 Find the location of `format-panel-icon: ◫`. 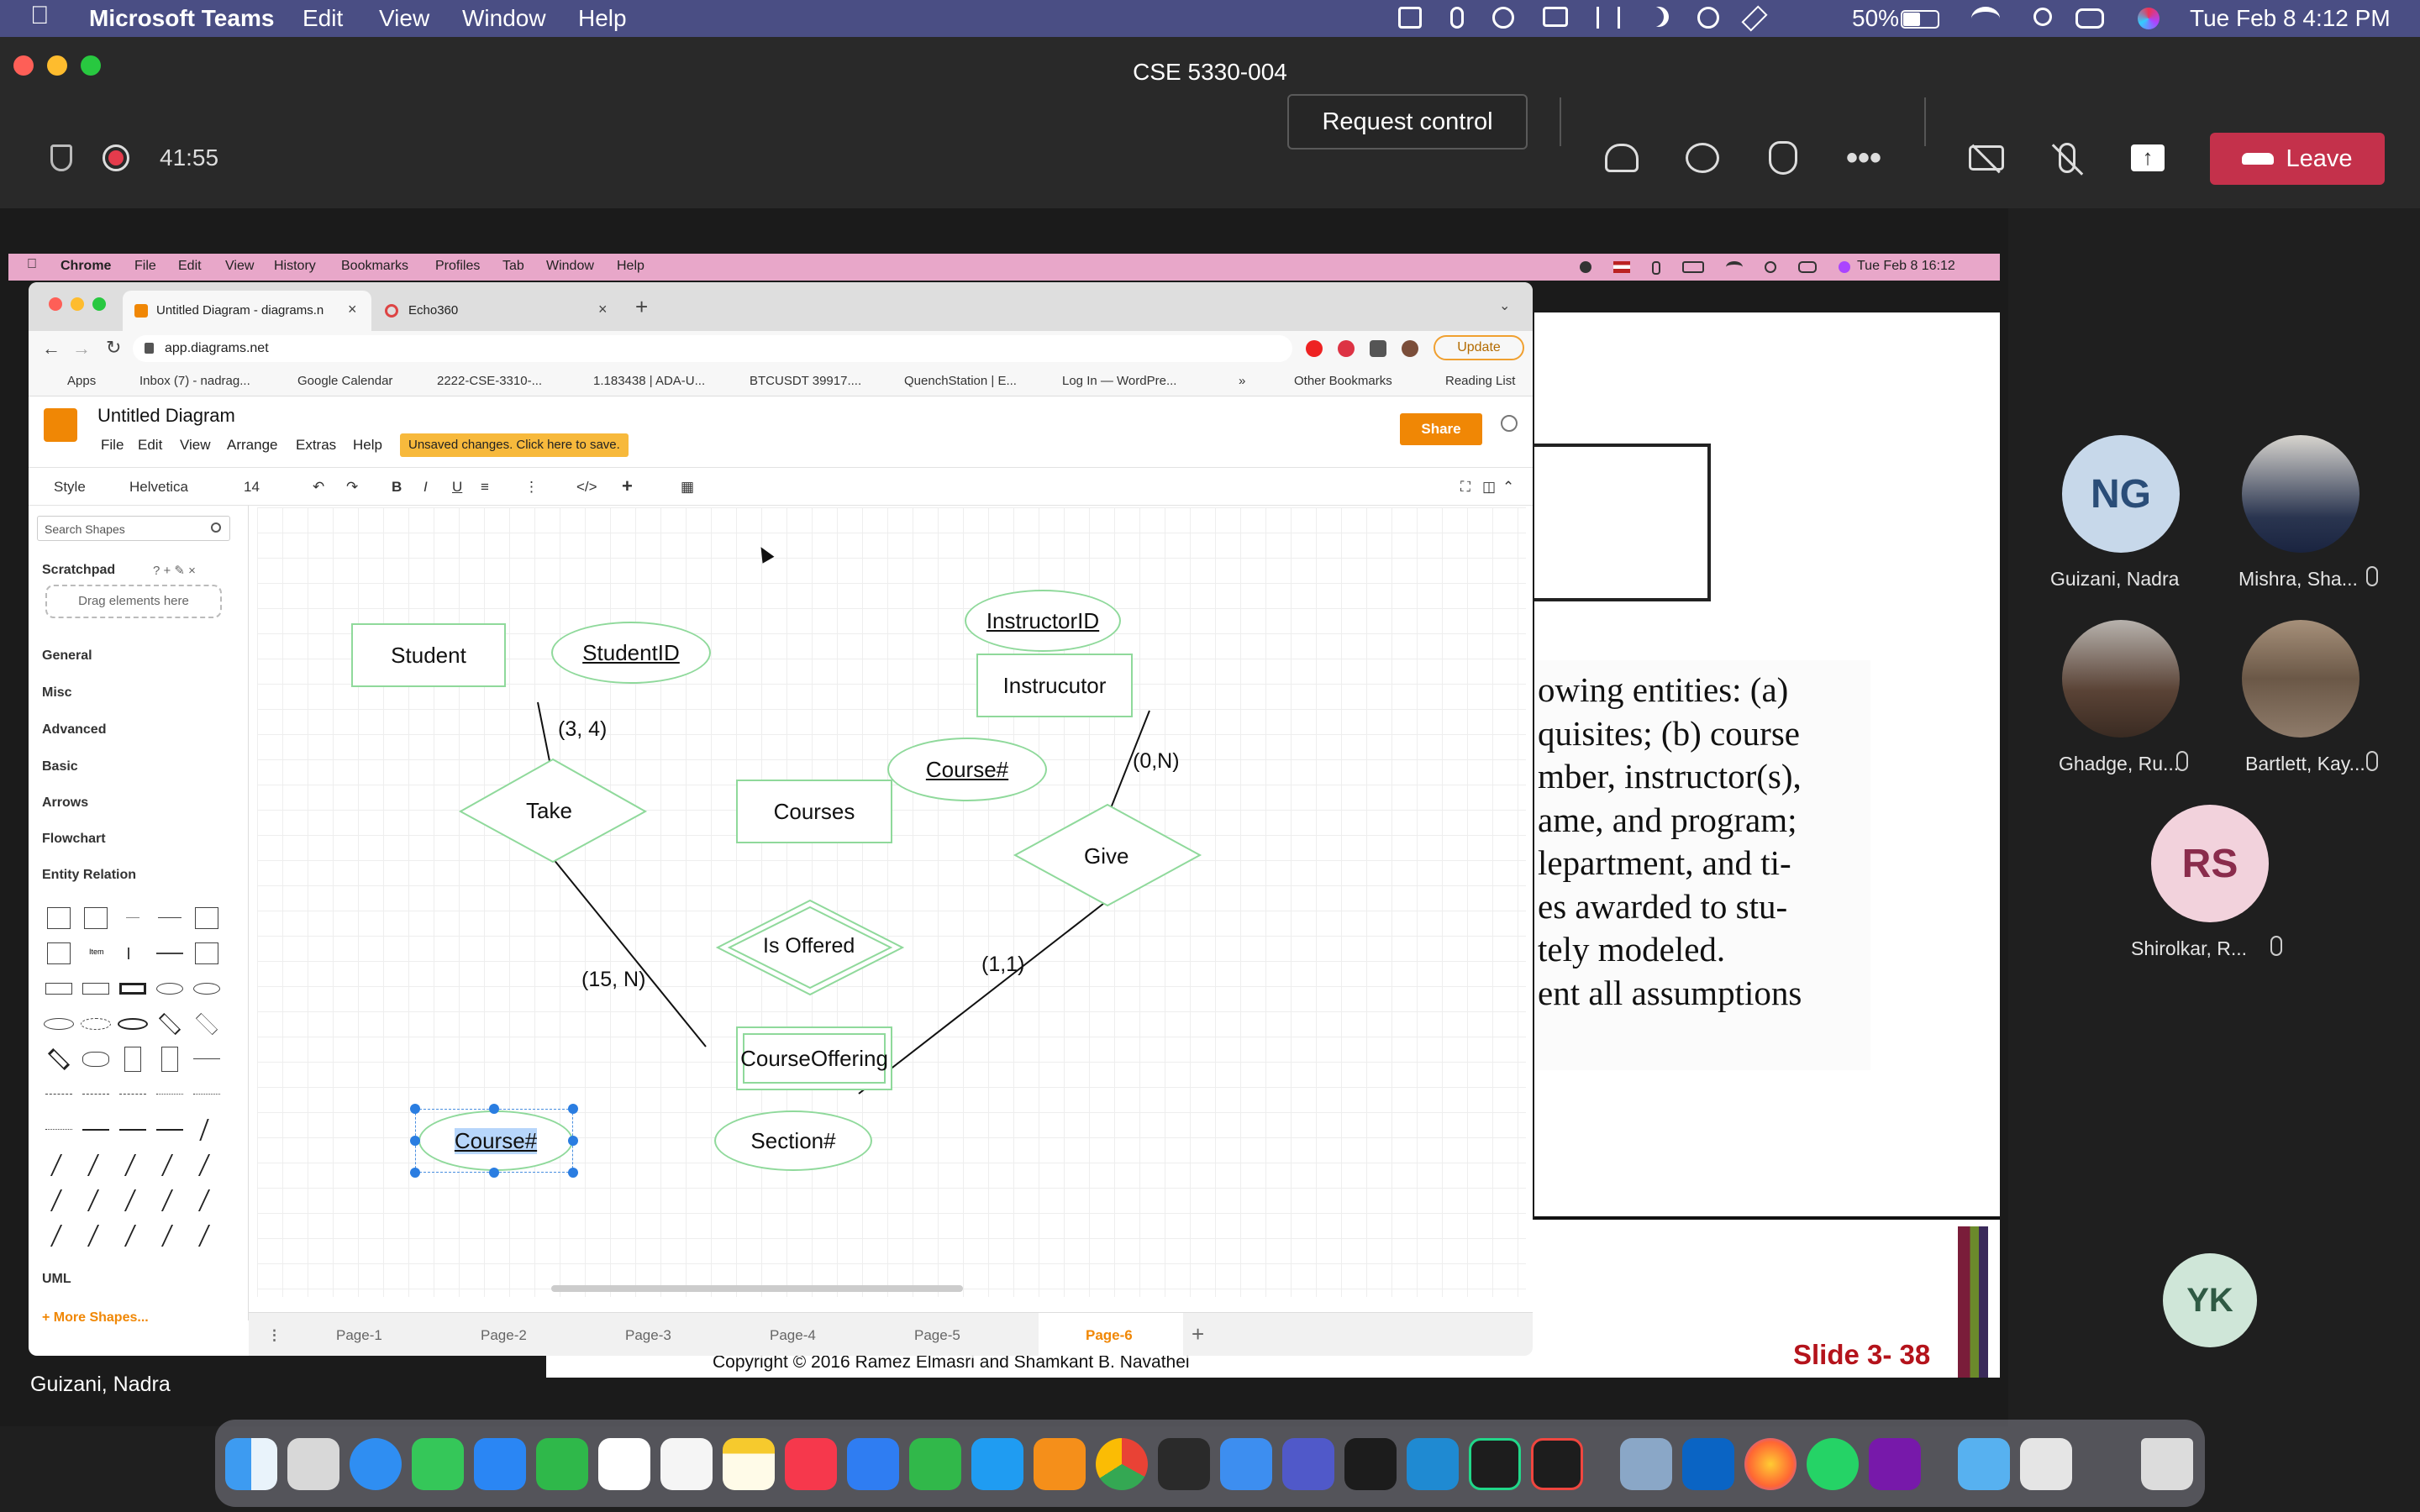

format-panel-icon: ◫ is located at coordinates (1489, 487).